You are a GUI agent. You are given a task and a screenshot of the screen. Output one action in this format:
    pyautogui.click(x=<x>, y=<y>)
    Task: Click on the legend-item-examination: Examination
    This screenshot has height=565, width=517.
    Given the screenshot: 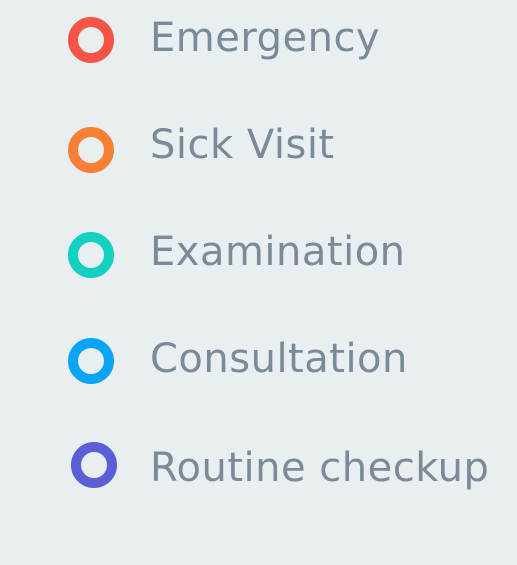 What is the action you would take?
    pyautogui.click(x=258, y=254)
    